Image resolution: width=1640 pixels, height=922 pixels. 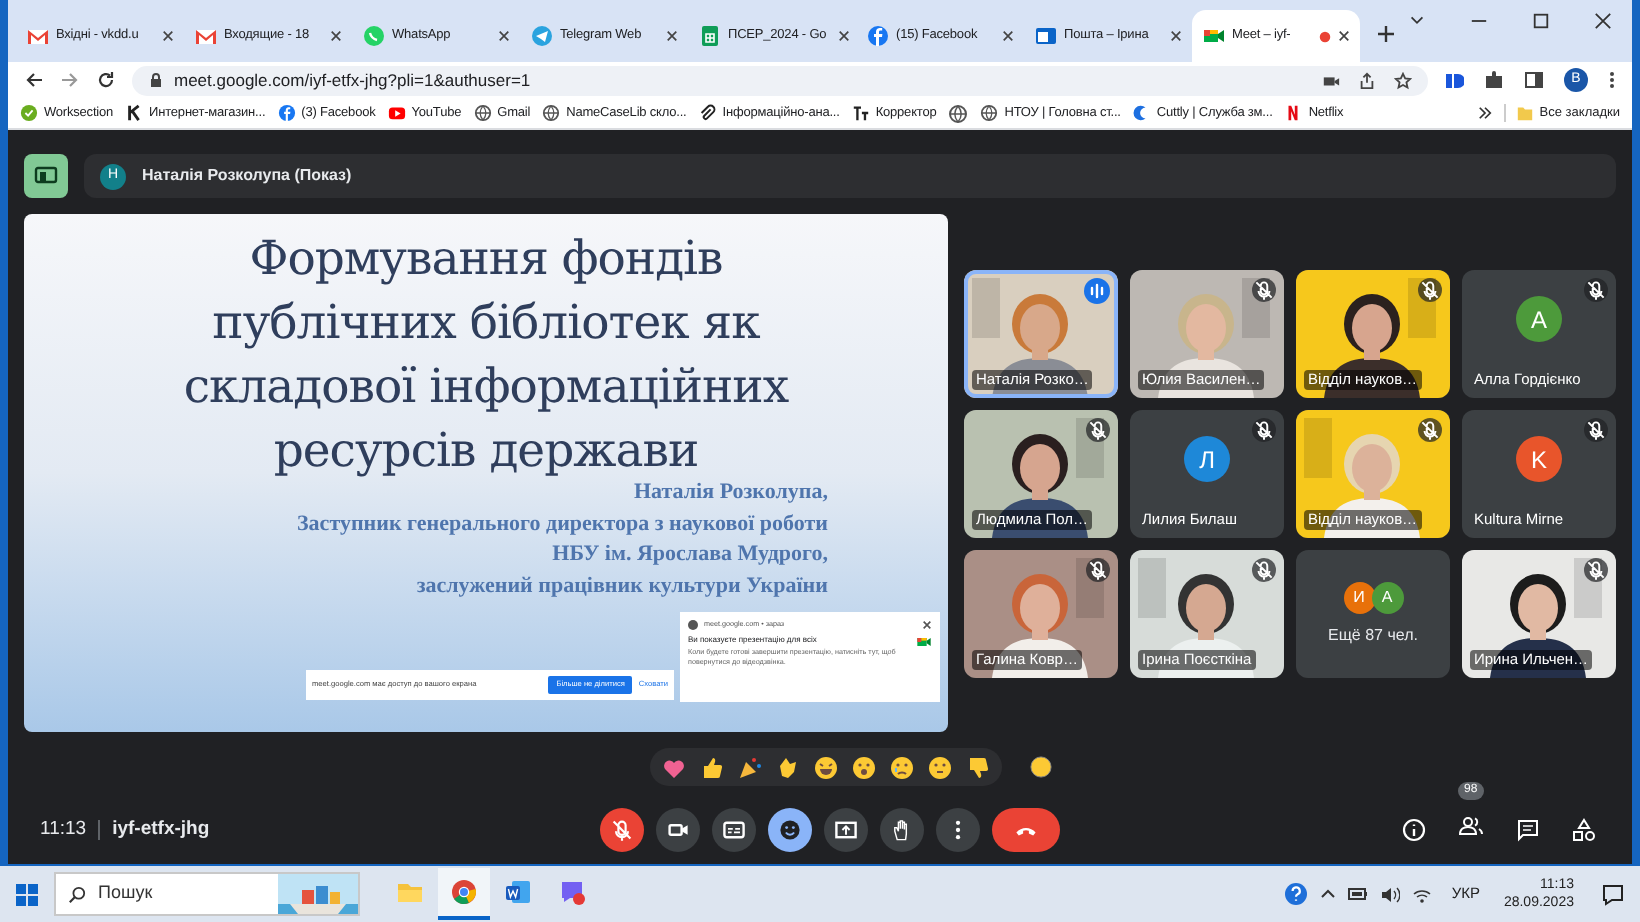 I want to click on lock-icon, so click(x=156, y=80).